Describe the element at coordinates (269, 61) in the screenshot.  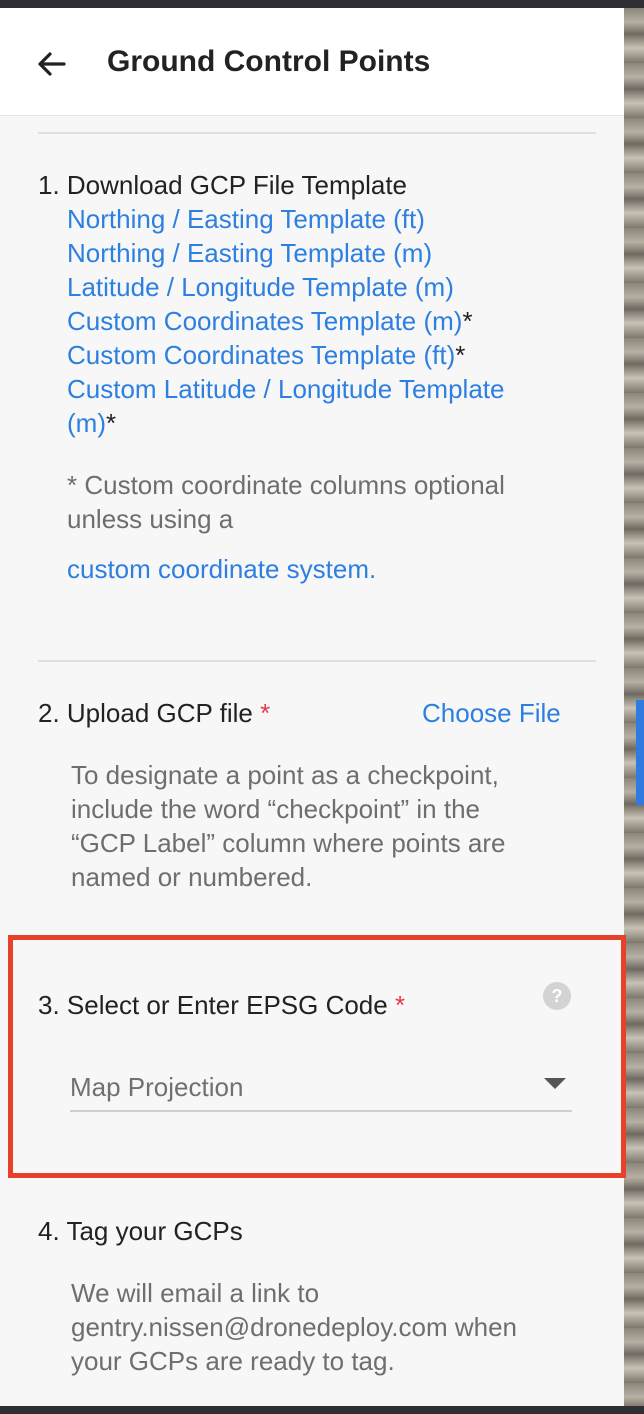
I see `page-title: Ground Control Points` at that location.